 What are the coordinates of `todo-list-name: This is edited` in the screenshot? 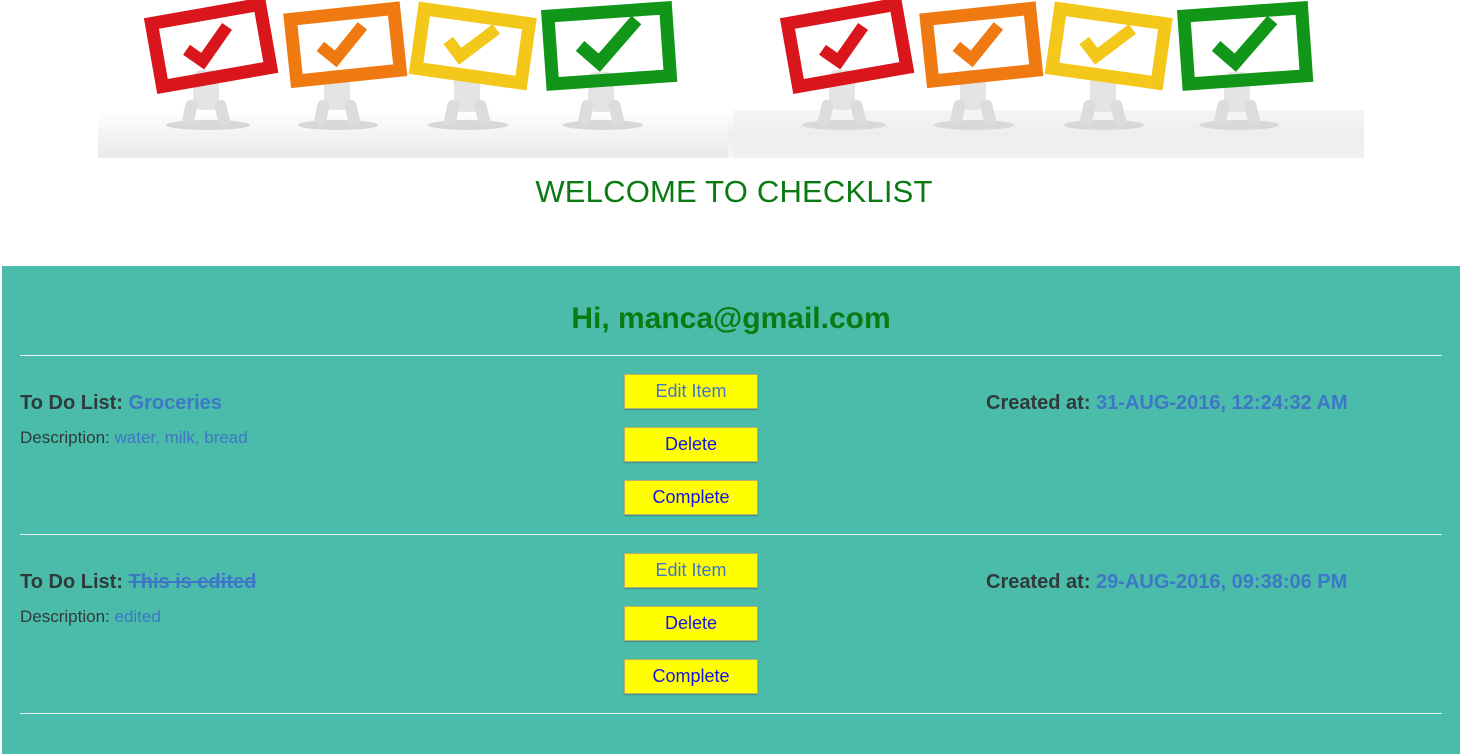 It's located at (192, 582).